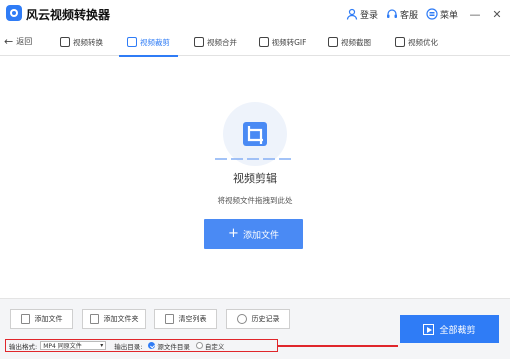 The image size is (510, 359). Describe the element at coordinates (233, 233) in the screenshot. I see `plus-icon: +` at that location.